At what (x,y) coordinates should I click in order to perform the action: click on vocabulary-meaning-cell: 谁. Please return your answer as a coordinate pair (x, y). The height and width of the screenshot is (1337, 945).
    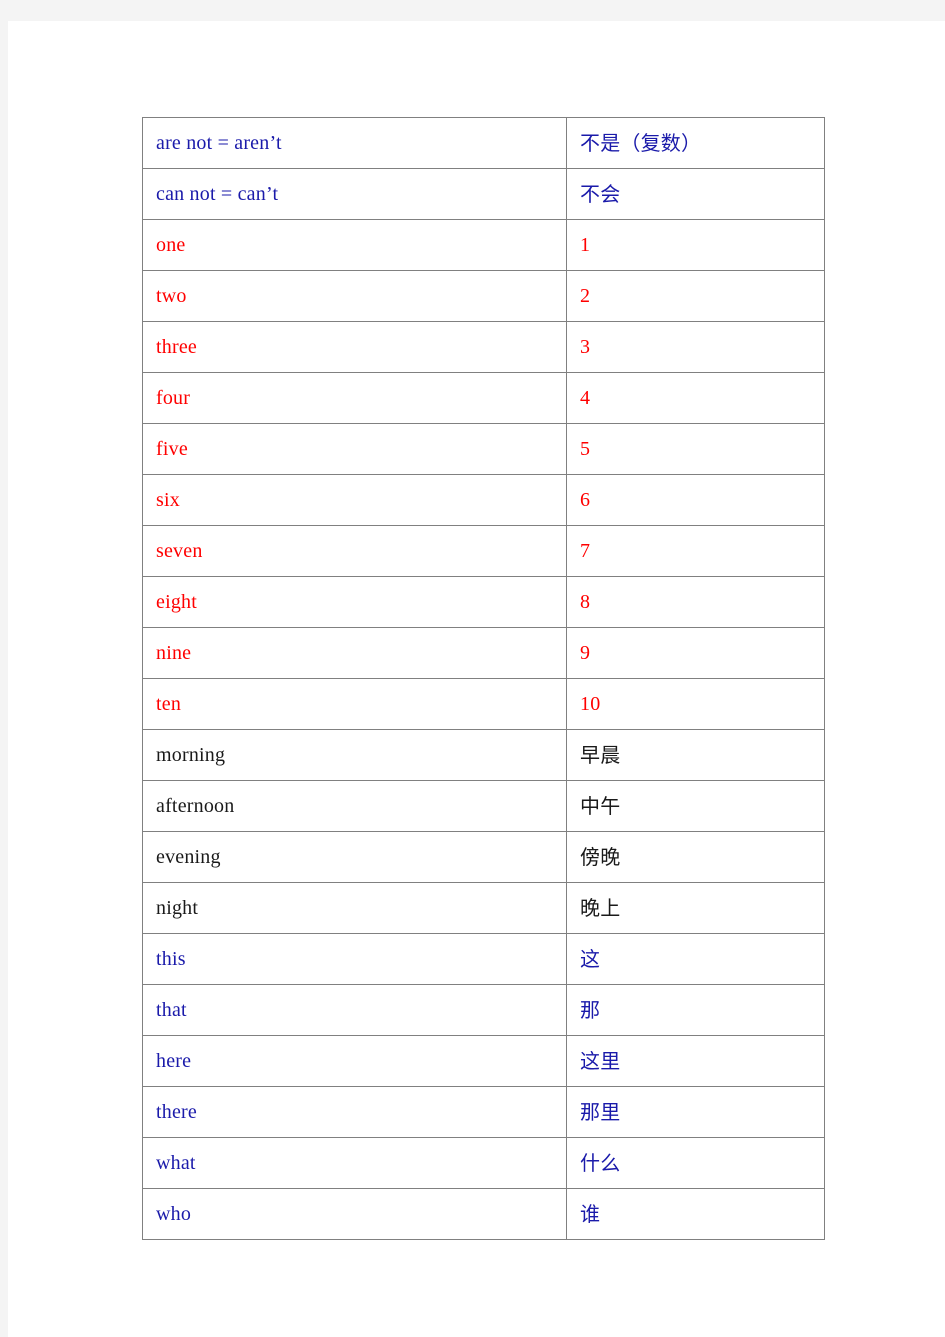
    Looking at the image, I should click on (695, 1214).